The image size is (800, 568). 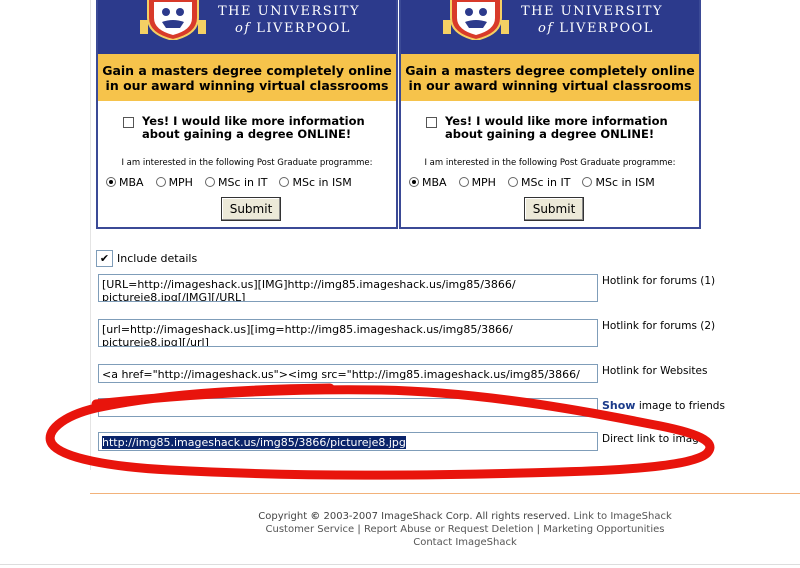 What do you see at coordinates (449, 529) in the screenshot?
I see `report-abuse-link: Report Abuse or Request Deletion` at bounding box center [449, 529].